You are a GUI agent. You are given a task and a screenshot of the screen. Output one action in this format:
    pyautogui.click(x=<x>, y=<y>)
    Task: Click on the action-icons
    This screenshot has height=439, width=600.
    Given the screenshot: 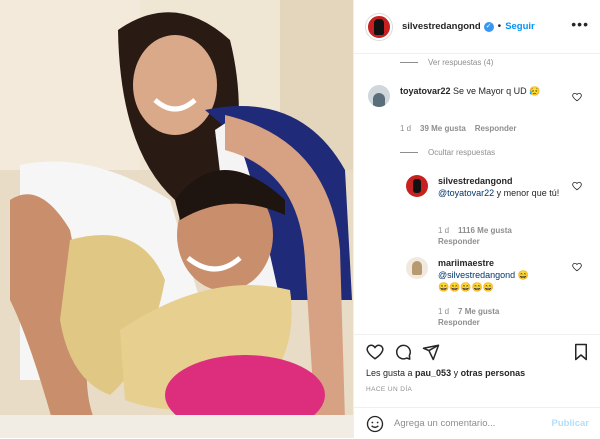 What is the action you would take?
    pyautogui.click(x=408, y=352)
    